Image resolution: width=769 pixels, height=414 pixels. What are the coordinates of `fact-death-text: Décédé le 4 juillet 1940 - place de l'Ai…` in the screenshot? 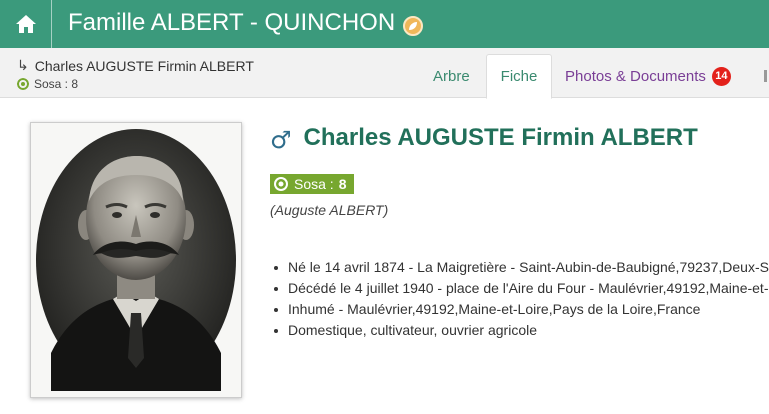 It's located at (528, 288).